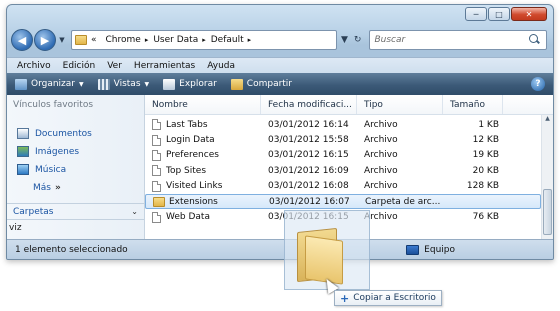  Describe the element at coordinates (320, 255) in the screenshot. I see `dragged-folder-icon` at that location.